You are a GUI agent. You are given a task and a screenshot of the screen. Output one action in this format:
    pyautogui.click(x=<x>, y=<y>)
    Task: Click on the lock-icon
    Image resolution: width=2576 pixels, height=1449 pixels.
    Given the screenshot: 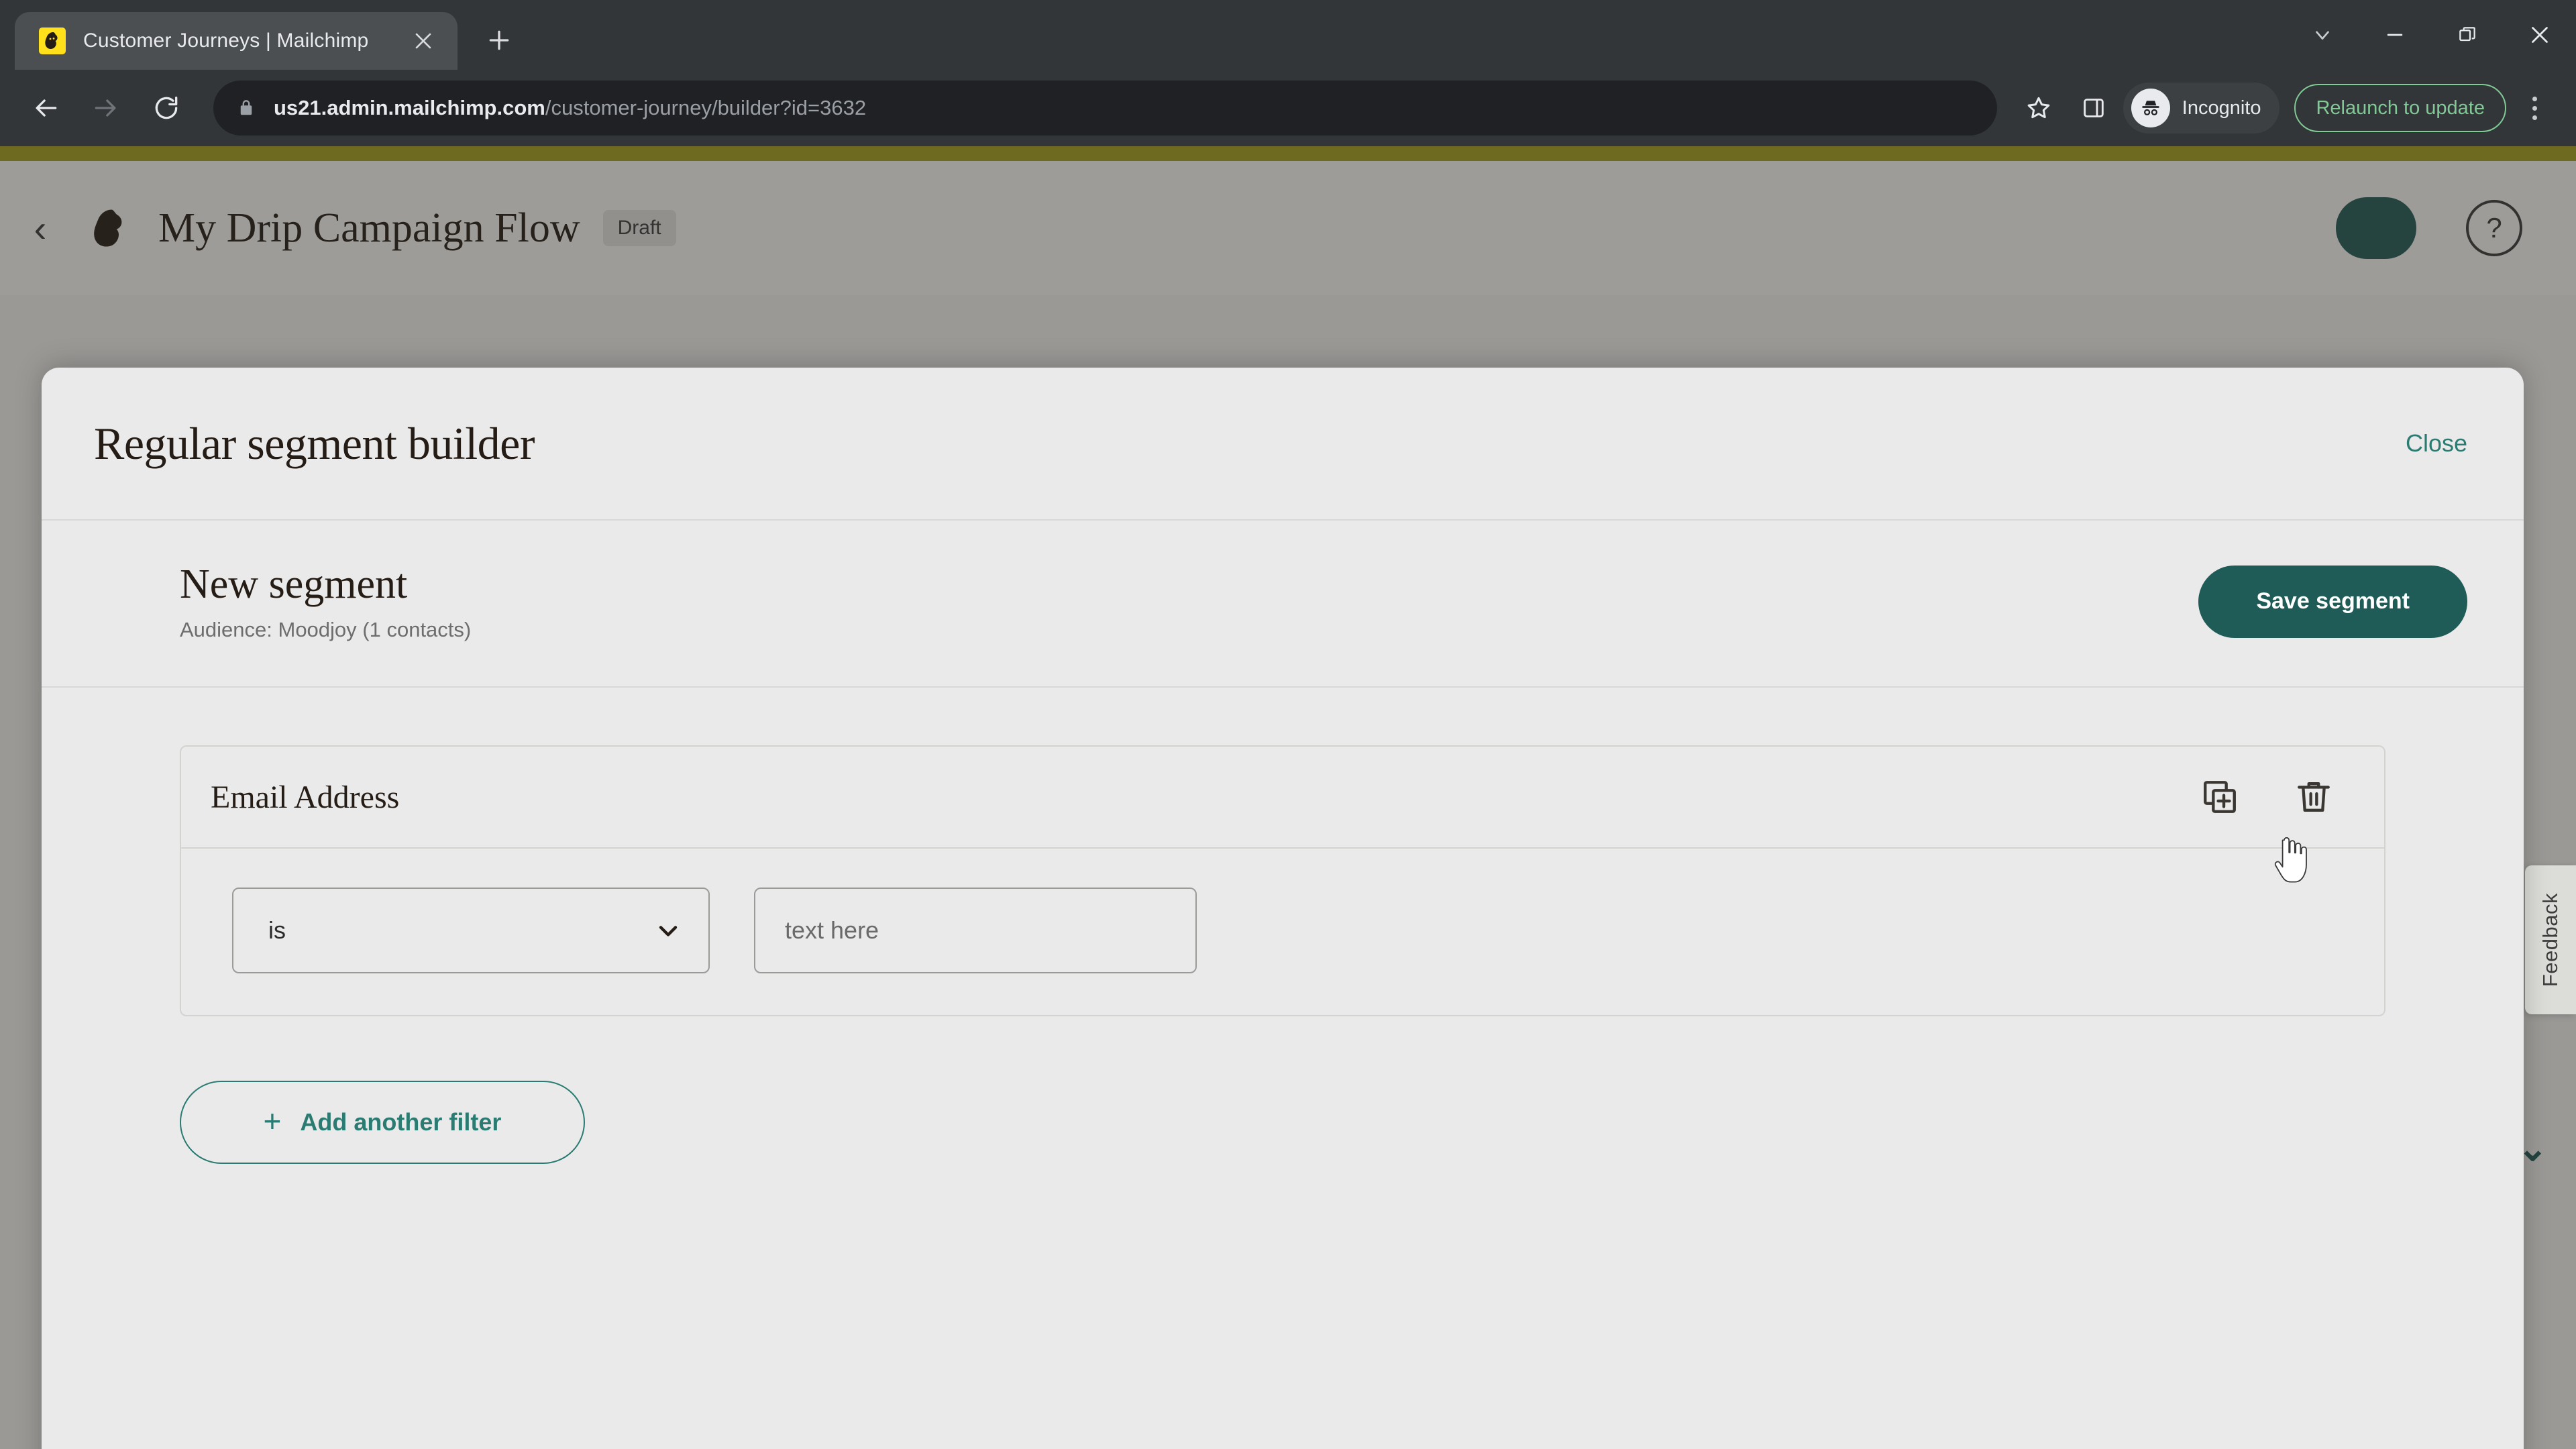 What is the action you would take?
    pyautogui.click(x=246, y=108)
    